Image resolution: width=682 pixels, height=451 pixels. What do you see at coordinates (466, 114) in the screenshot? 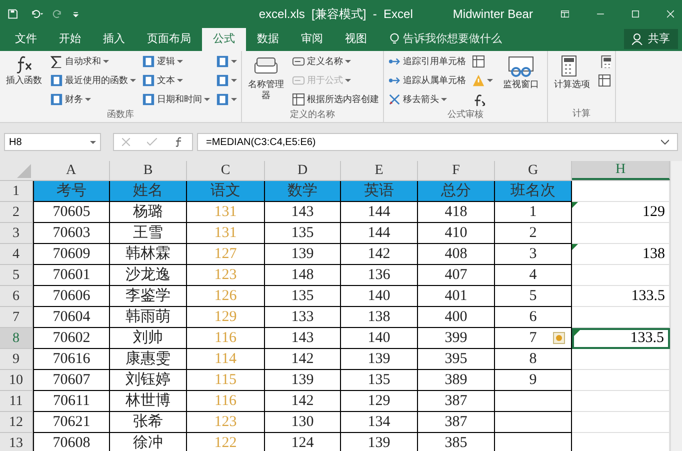
I see `group-label: 公式审核` at bounding box center [466, 114].